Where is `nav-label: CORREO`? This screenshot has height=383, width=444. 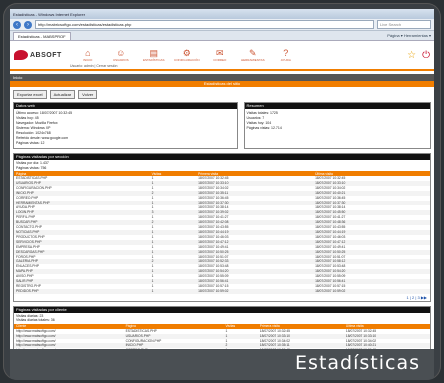
nav-label: CORREO is located at coordinates (220, 60).